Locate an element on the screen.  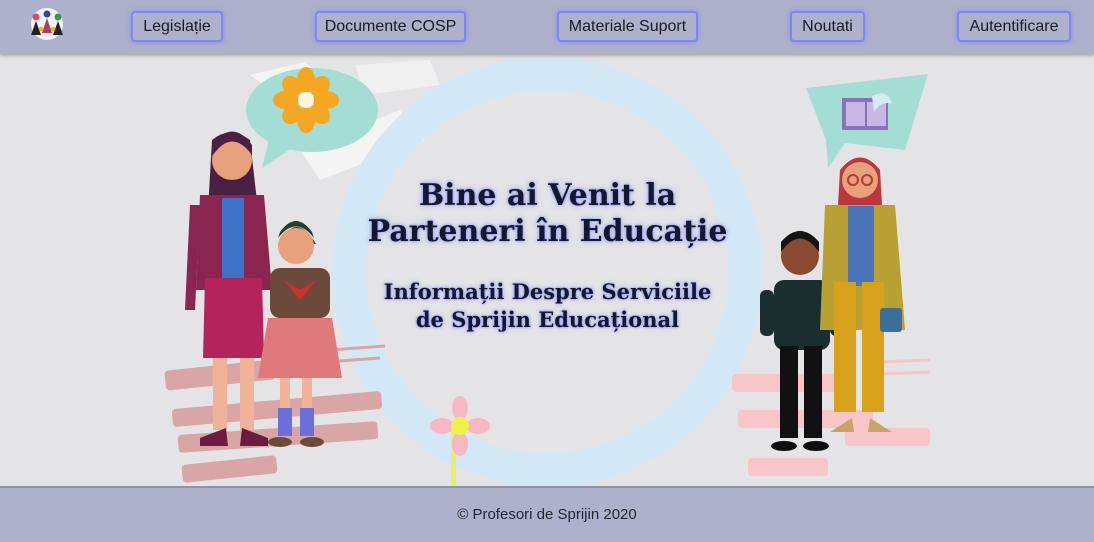
teacher-left-figure is located at coordinates (228, 288).